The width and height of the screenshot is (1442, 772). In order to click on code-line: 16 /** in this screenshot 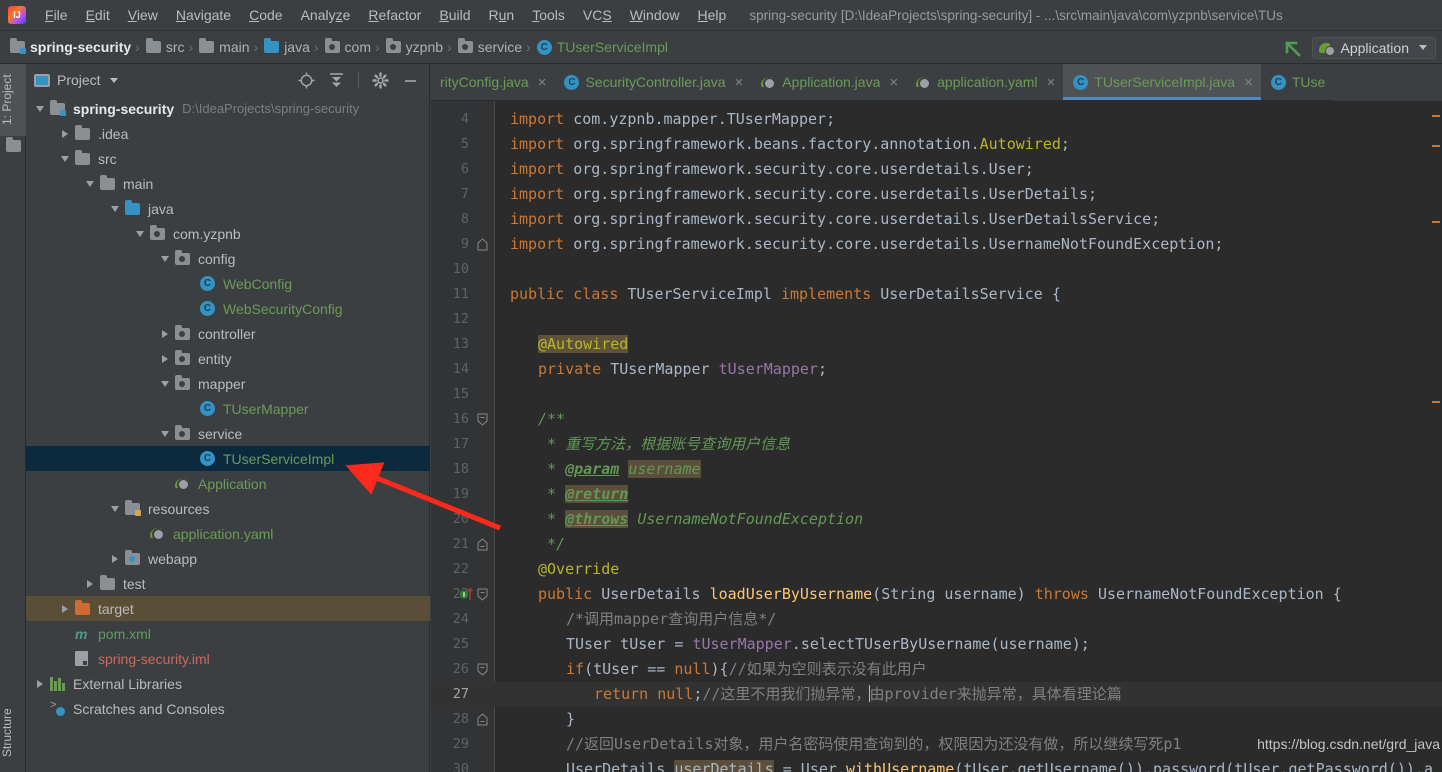, I will do `click(936, 419)`.